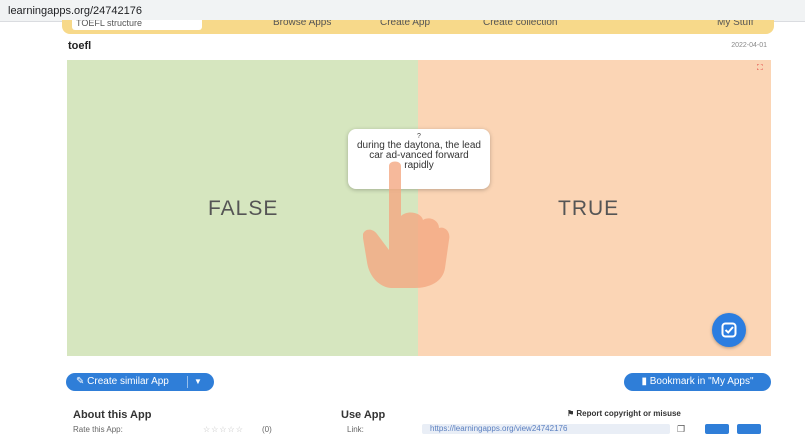 The width and height of the screenshot is (805, 435). Describe the element at coordinates (355, 429) in the screenshot. I see `link-label: Link:` at that location.